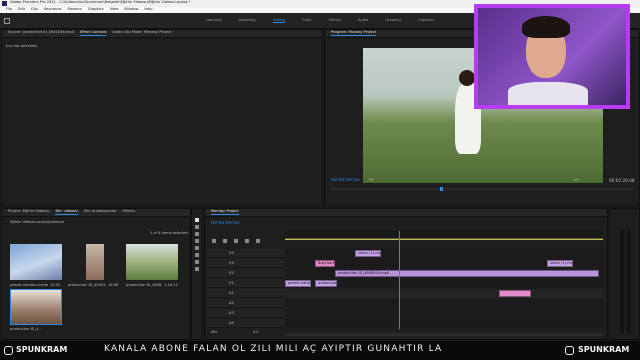 The image size is (640, 360). I want to click on linked-selection-icon, so click(236, 241).